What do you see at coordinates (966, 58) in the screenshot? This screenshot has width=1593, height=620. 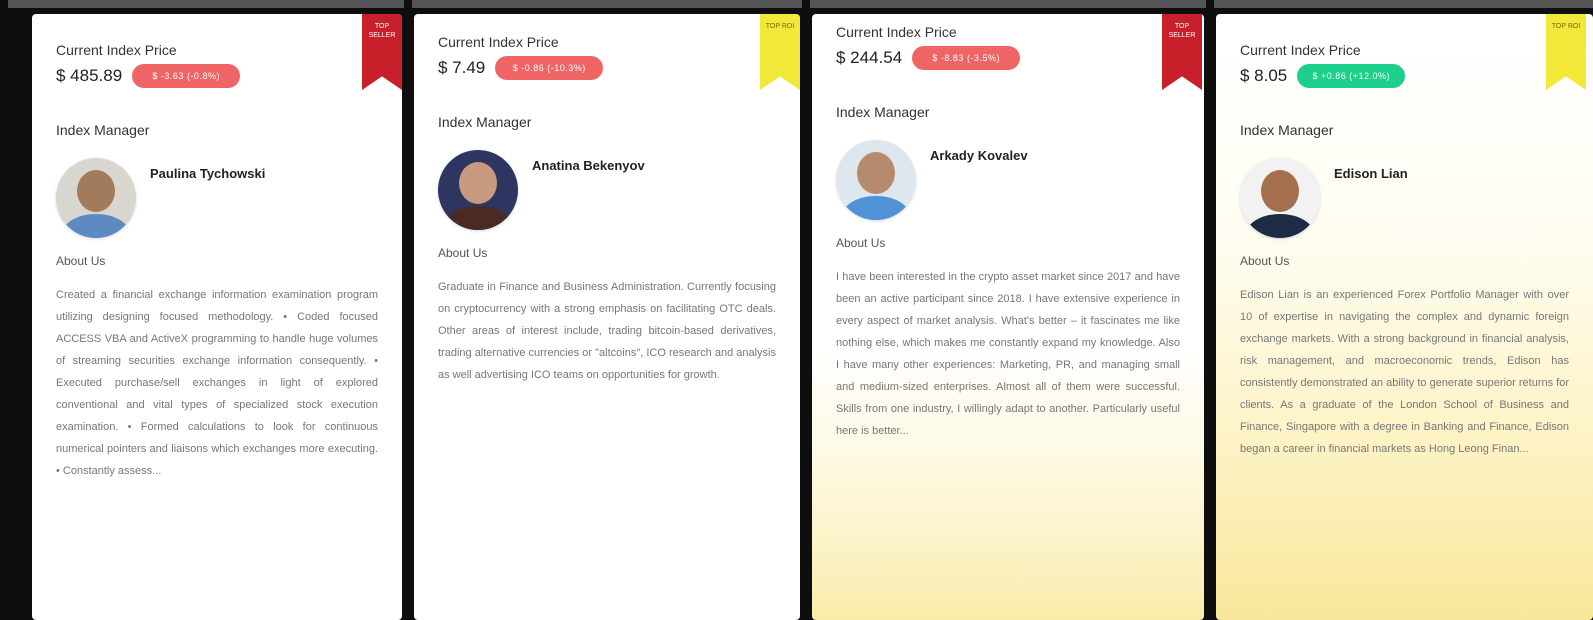 I see `price-change-badge: $ -8.83 (-3.5%)` at bounding box center [966, 58].